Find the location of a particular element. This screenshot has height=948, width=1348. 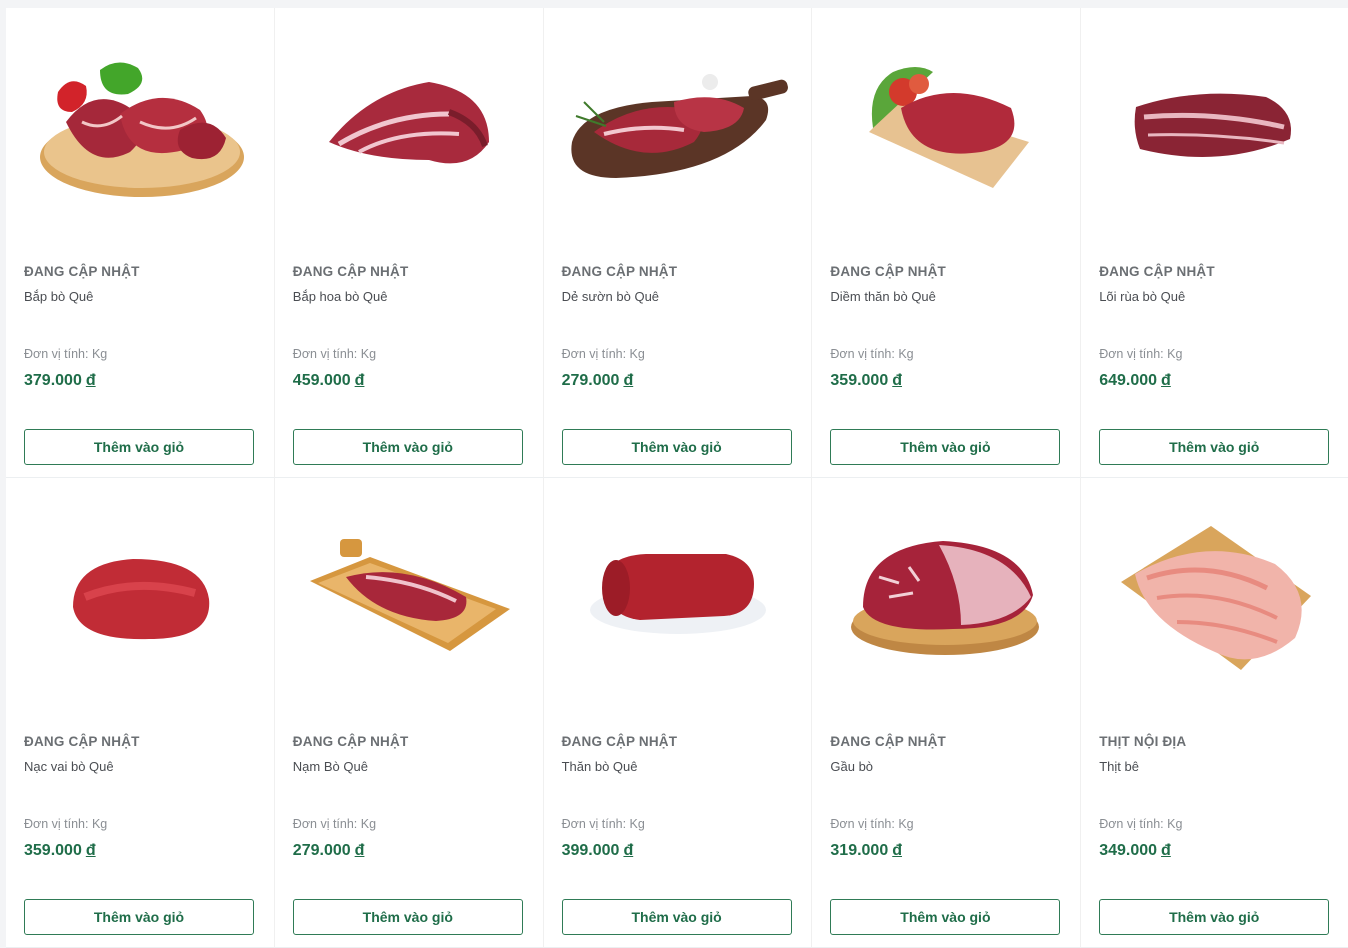

beef-shoulder-icon is located at coordinates (141, 599).